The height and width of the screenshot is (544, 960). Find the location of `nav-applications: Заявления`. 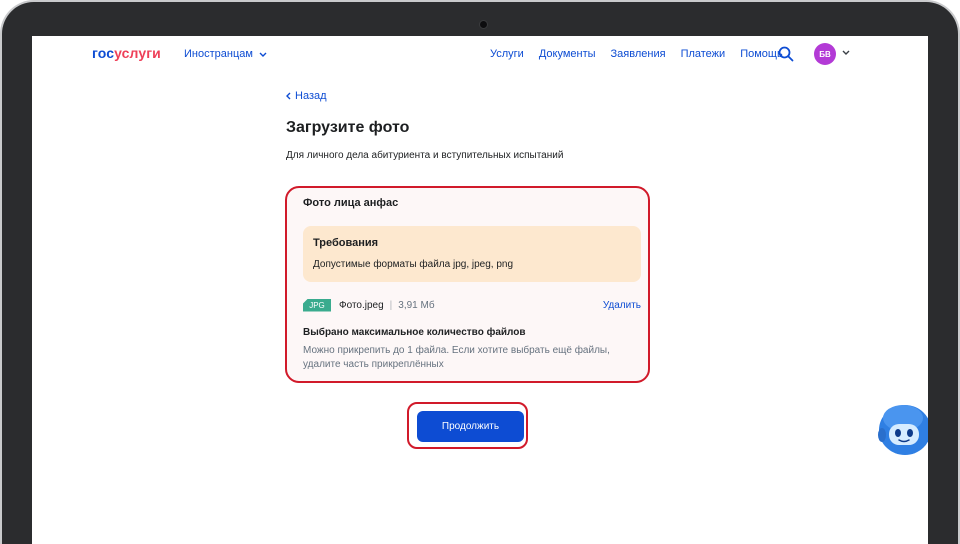

nav-applications: Заявления is located at coordinates (638, 54).